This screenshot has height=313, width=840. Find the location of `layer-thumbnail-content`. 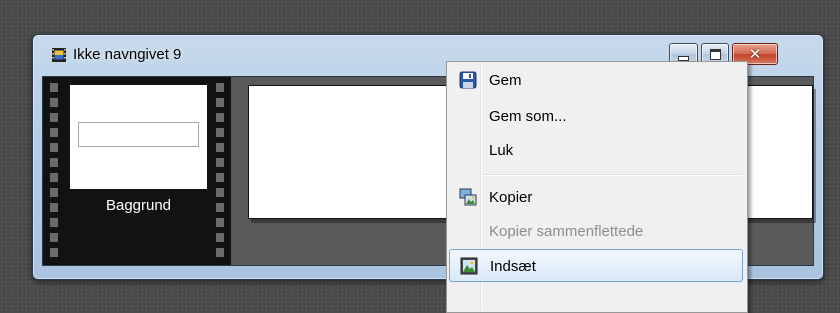

layer-thumbnail-content is located at coordinates (138, 134).